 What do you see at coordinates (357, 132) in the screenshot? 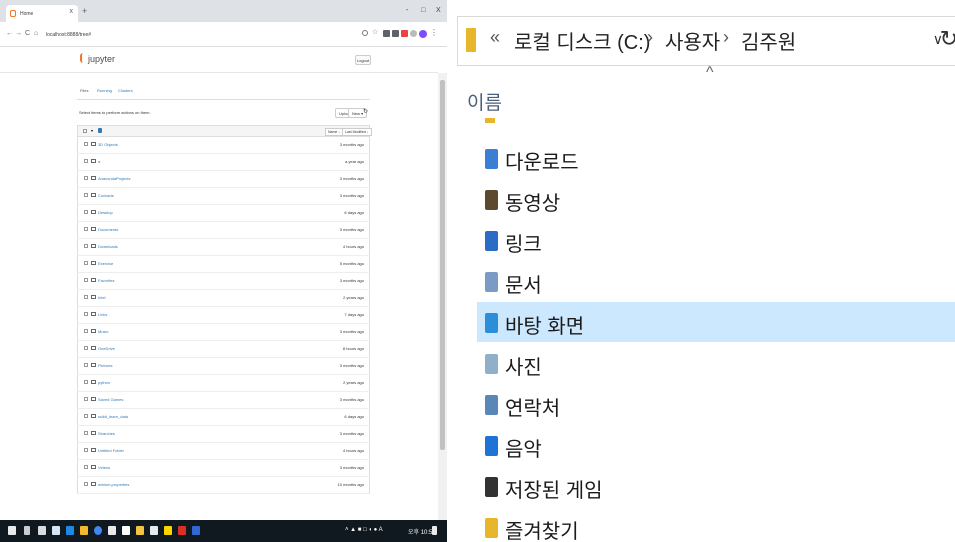
I see `sort-modified-button: Last Modified ↓` at bounding box center [357, 132].